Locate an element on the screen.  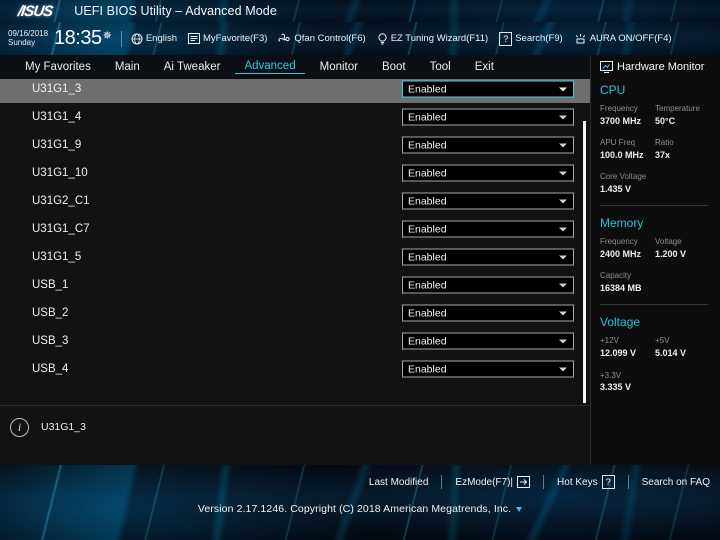
ez-tuning-label: EZ Tuning Wizard(F11) is located at coordinates (439, 38).